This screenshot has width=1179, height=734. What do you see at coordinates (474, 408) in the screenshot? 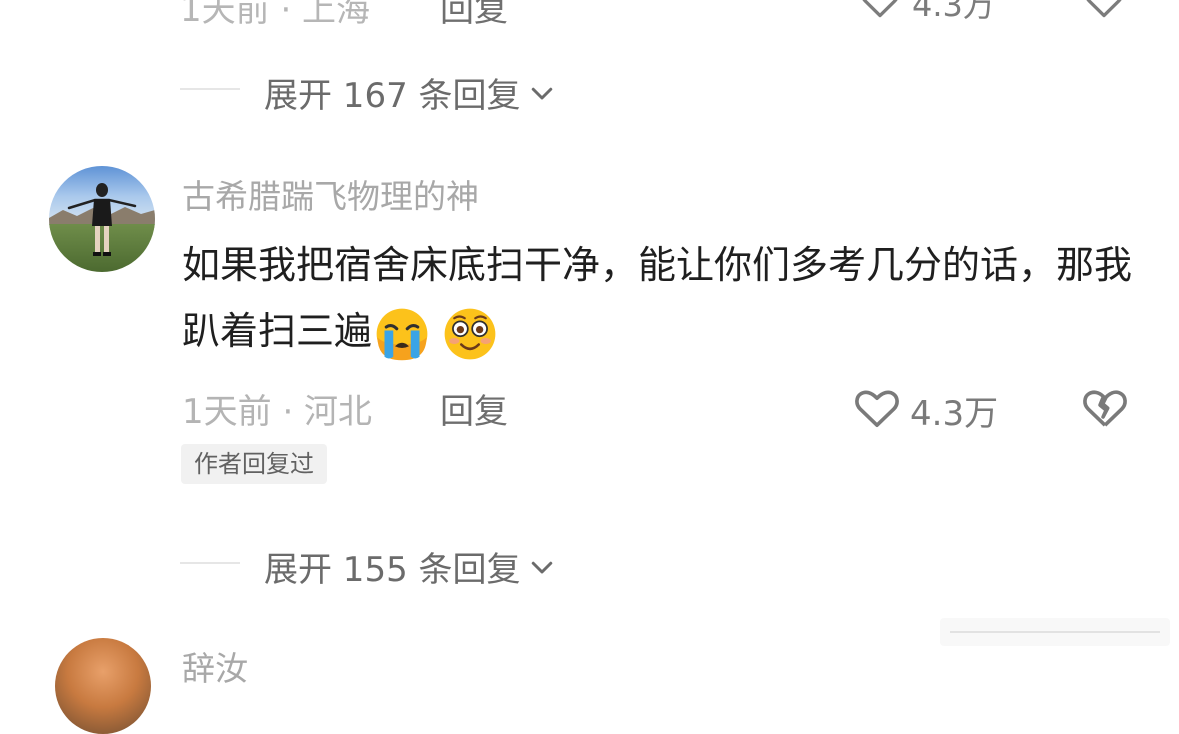
I see `reply-button: 回复` at bounding box center [474, 408].